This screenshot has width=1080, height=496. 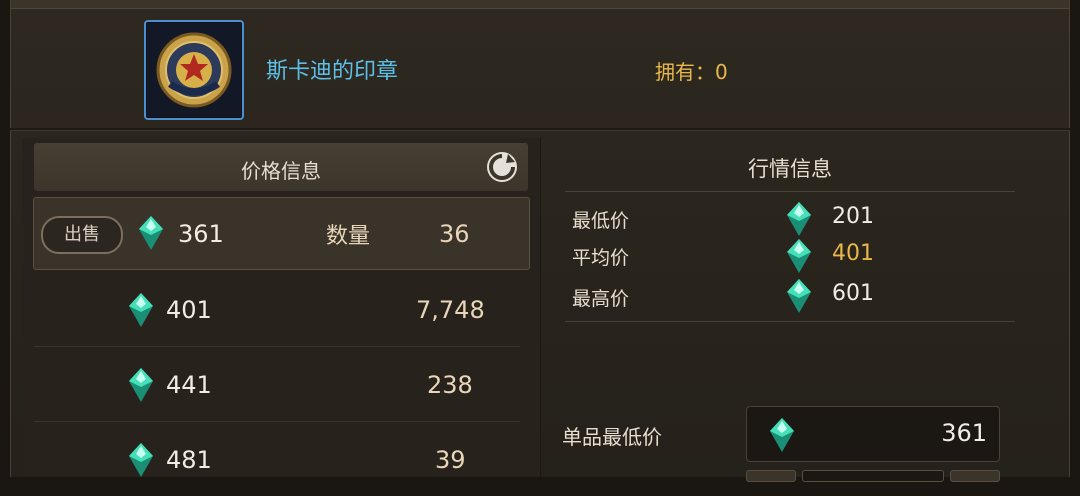 I want to click on selected-price: 361, so click(x=201, y=234).